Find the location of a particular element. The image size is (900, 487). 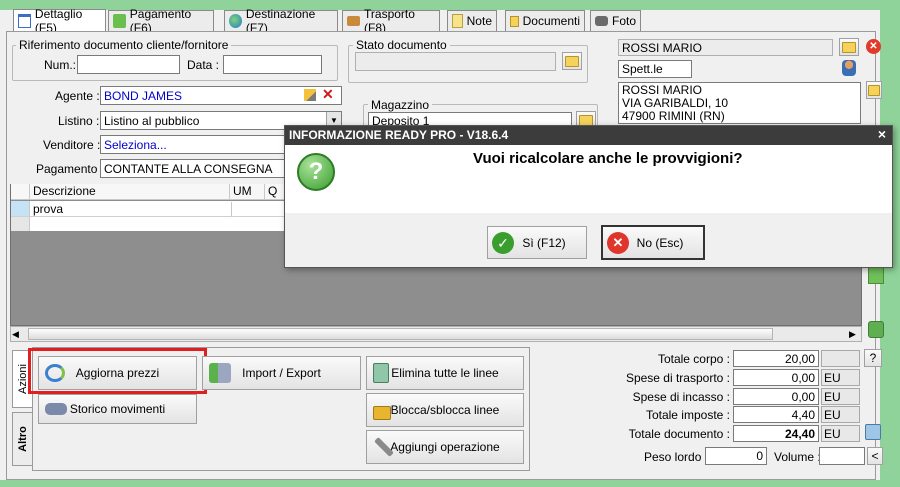

edit-pencil-icon is located at coordinates (310, 95).